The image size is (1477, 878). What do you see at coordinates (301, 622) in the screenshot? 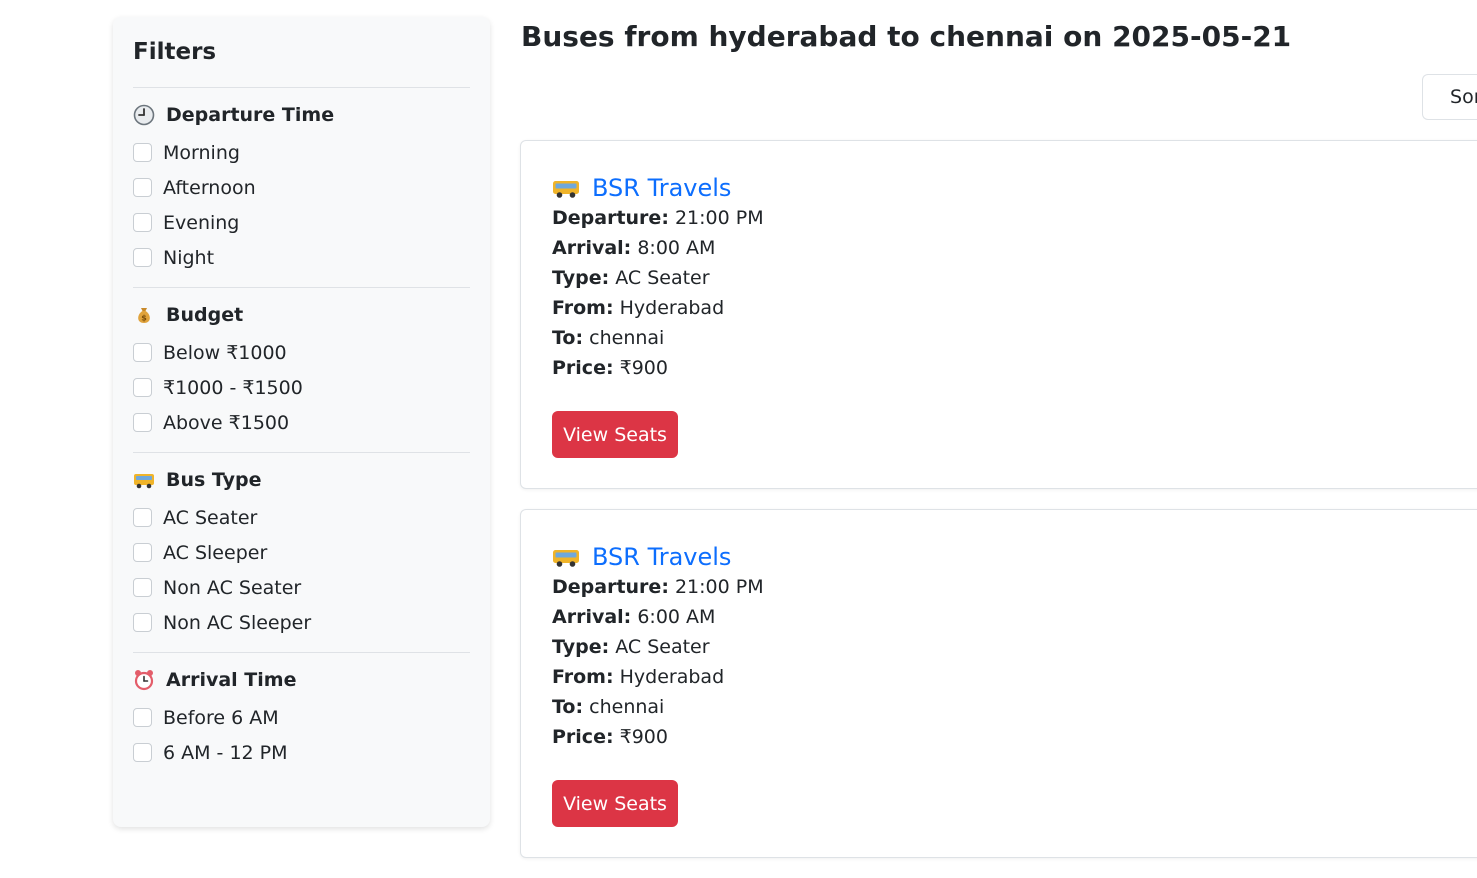
I see `filter-option-non-ac-sleeper: Non AC Sleeper` at bounding box center [301, 622].